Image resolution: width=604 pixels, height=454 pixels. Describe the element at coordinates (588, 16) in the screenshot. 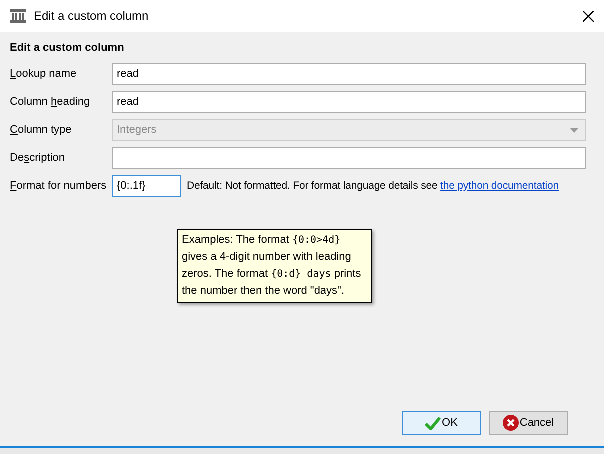

I see `close-icon` at that location.